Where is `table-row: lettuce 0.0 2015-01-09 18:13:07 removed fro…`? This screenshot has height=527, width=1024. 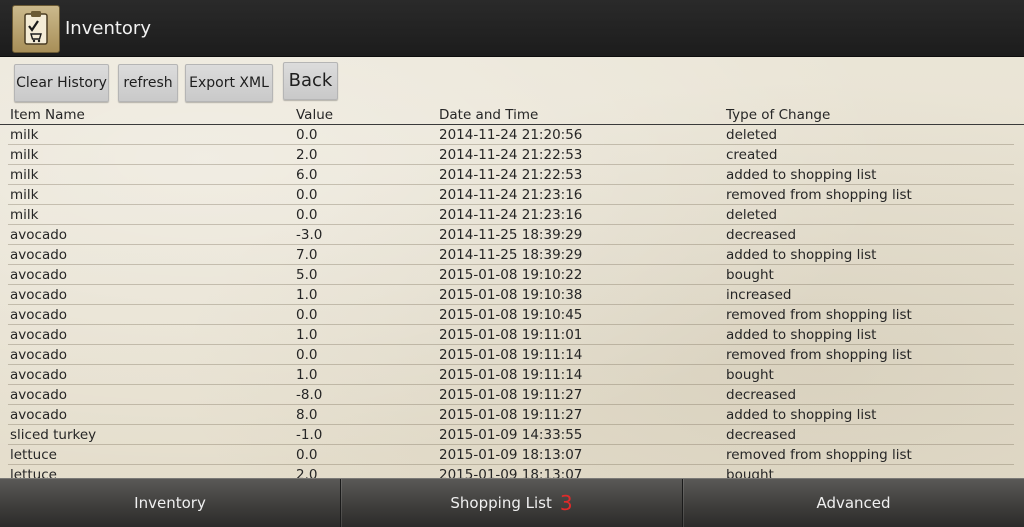
table-row: lettuce 0.0 2015-01-09 18:13:07 removed fro… is located at coordinates (512, 455).